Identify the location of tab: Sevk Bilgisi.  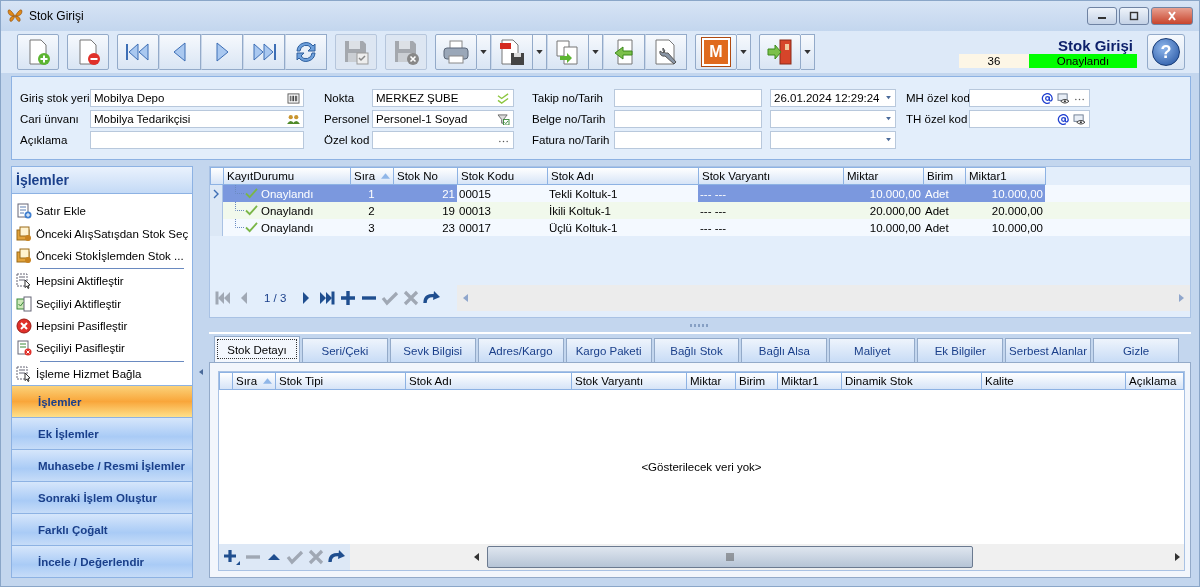
(432, 350).